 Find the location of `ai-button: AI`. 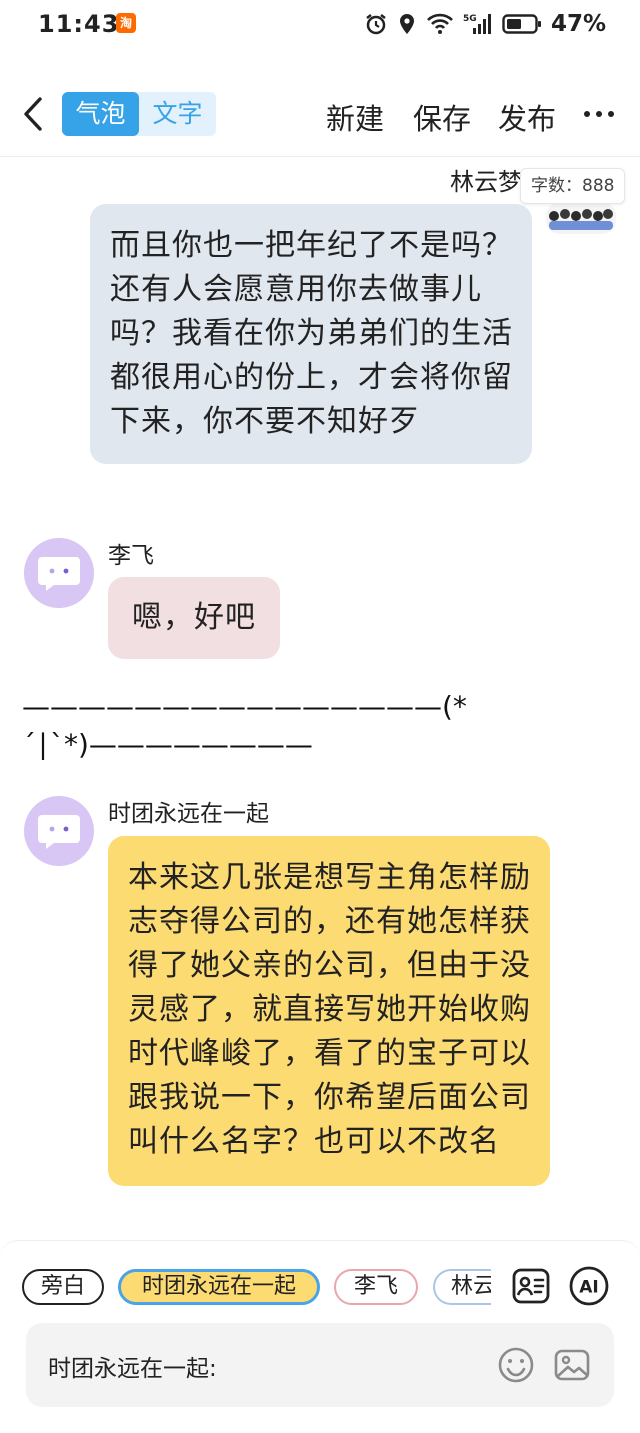

ai-button: AI is located at coordinates (589, 1286).